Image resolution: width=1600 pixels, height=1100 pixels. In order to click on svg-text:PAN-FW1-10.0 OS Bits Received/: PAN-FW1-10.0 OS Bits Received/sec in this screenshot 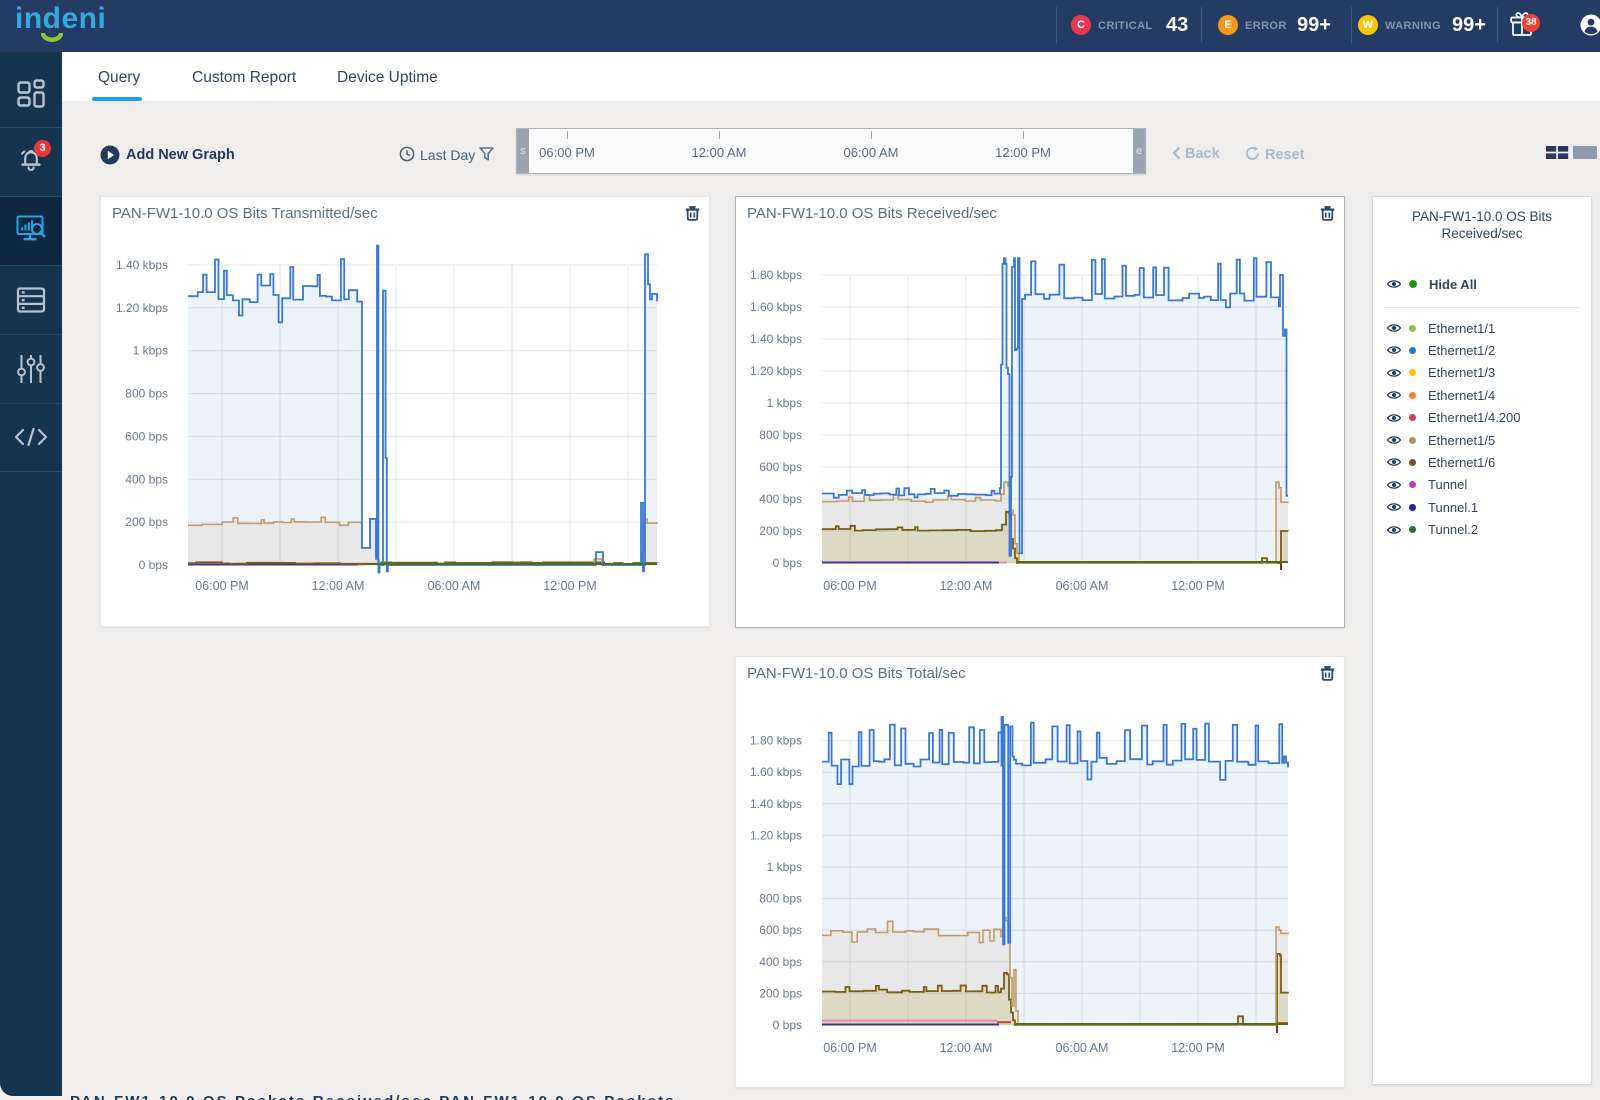, I will do `click(872, 213)`.